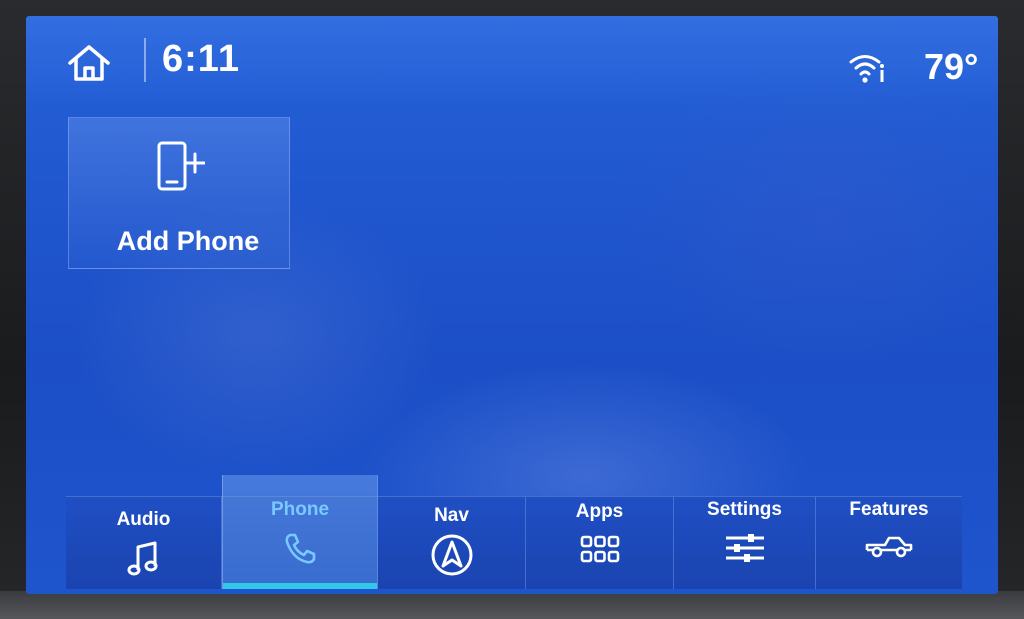 The image size is (1024, 619). What do you see at coordinates (451, 515) in the screenshot?
I see `nav-item-label: Nav` at bounding box center [451, 515].